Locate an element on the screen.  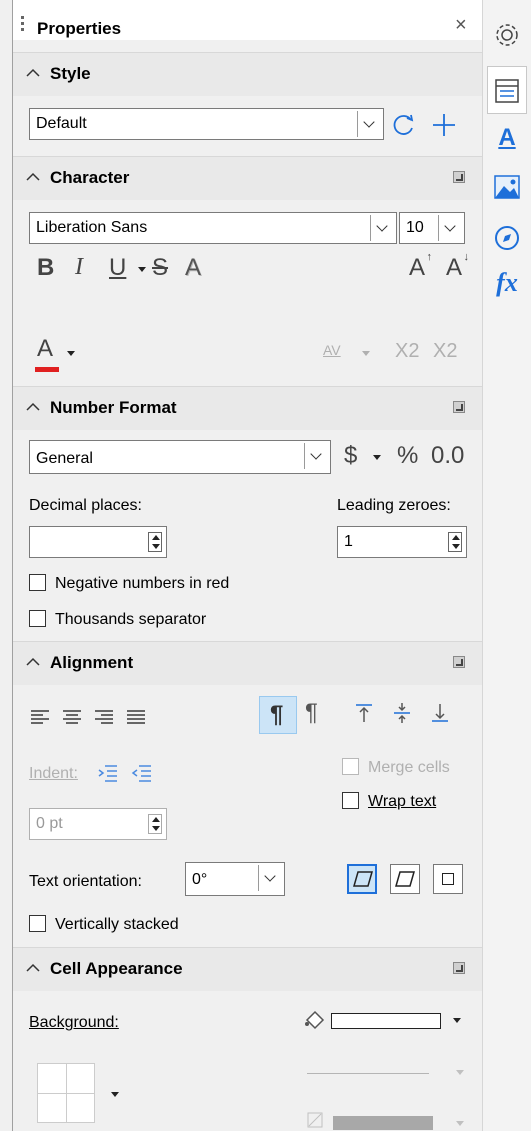
line-color-swatch is located at coordinates (383, 1123).